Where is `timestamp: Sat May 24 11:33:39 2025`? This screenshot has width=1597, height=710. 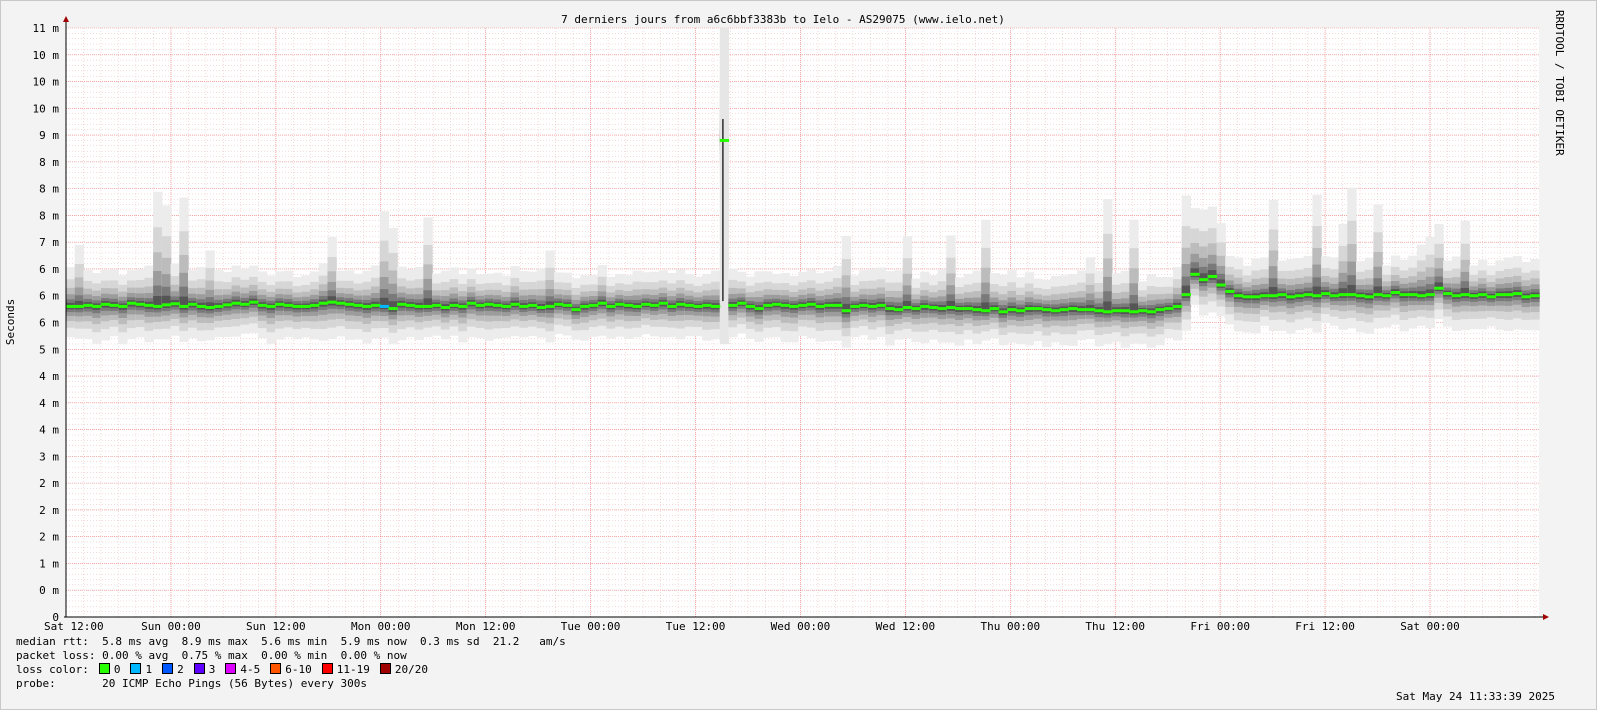 timestamp: Sat May 24 11:33:39 2025 is located at coordinates (1475, 696).